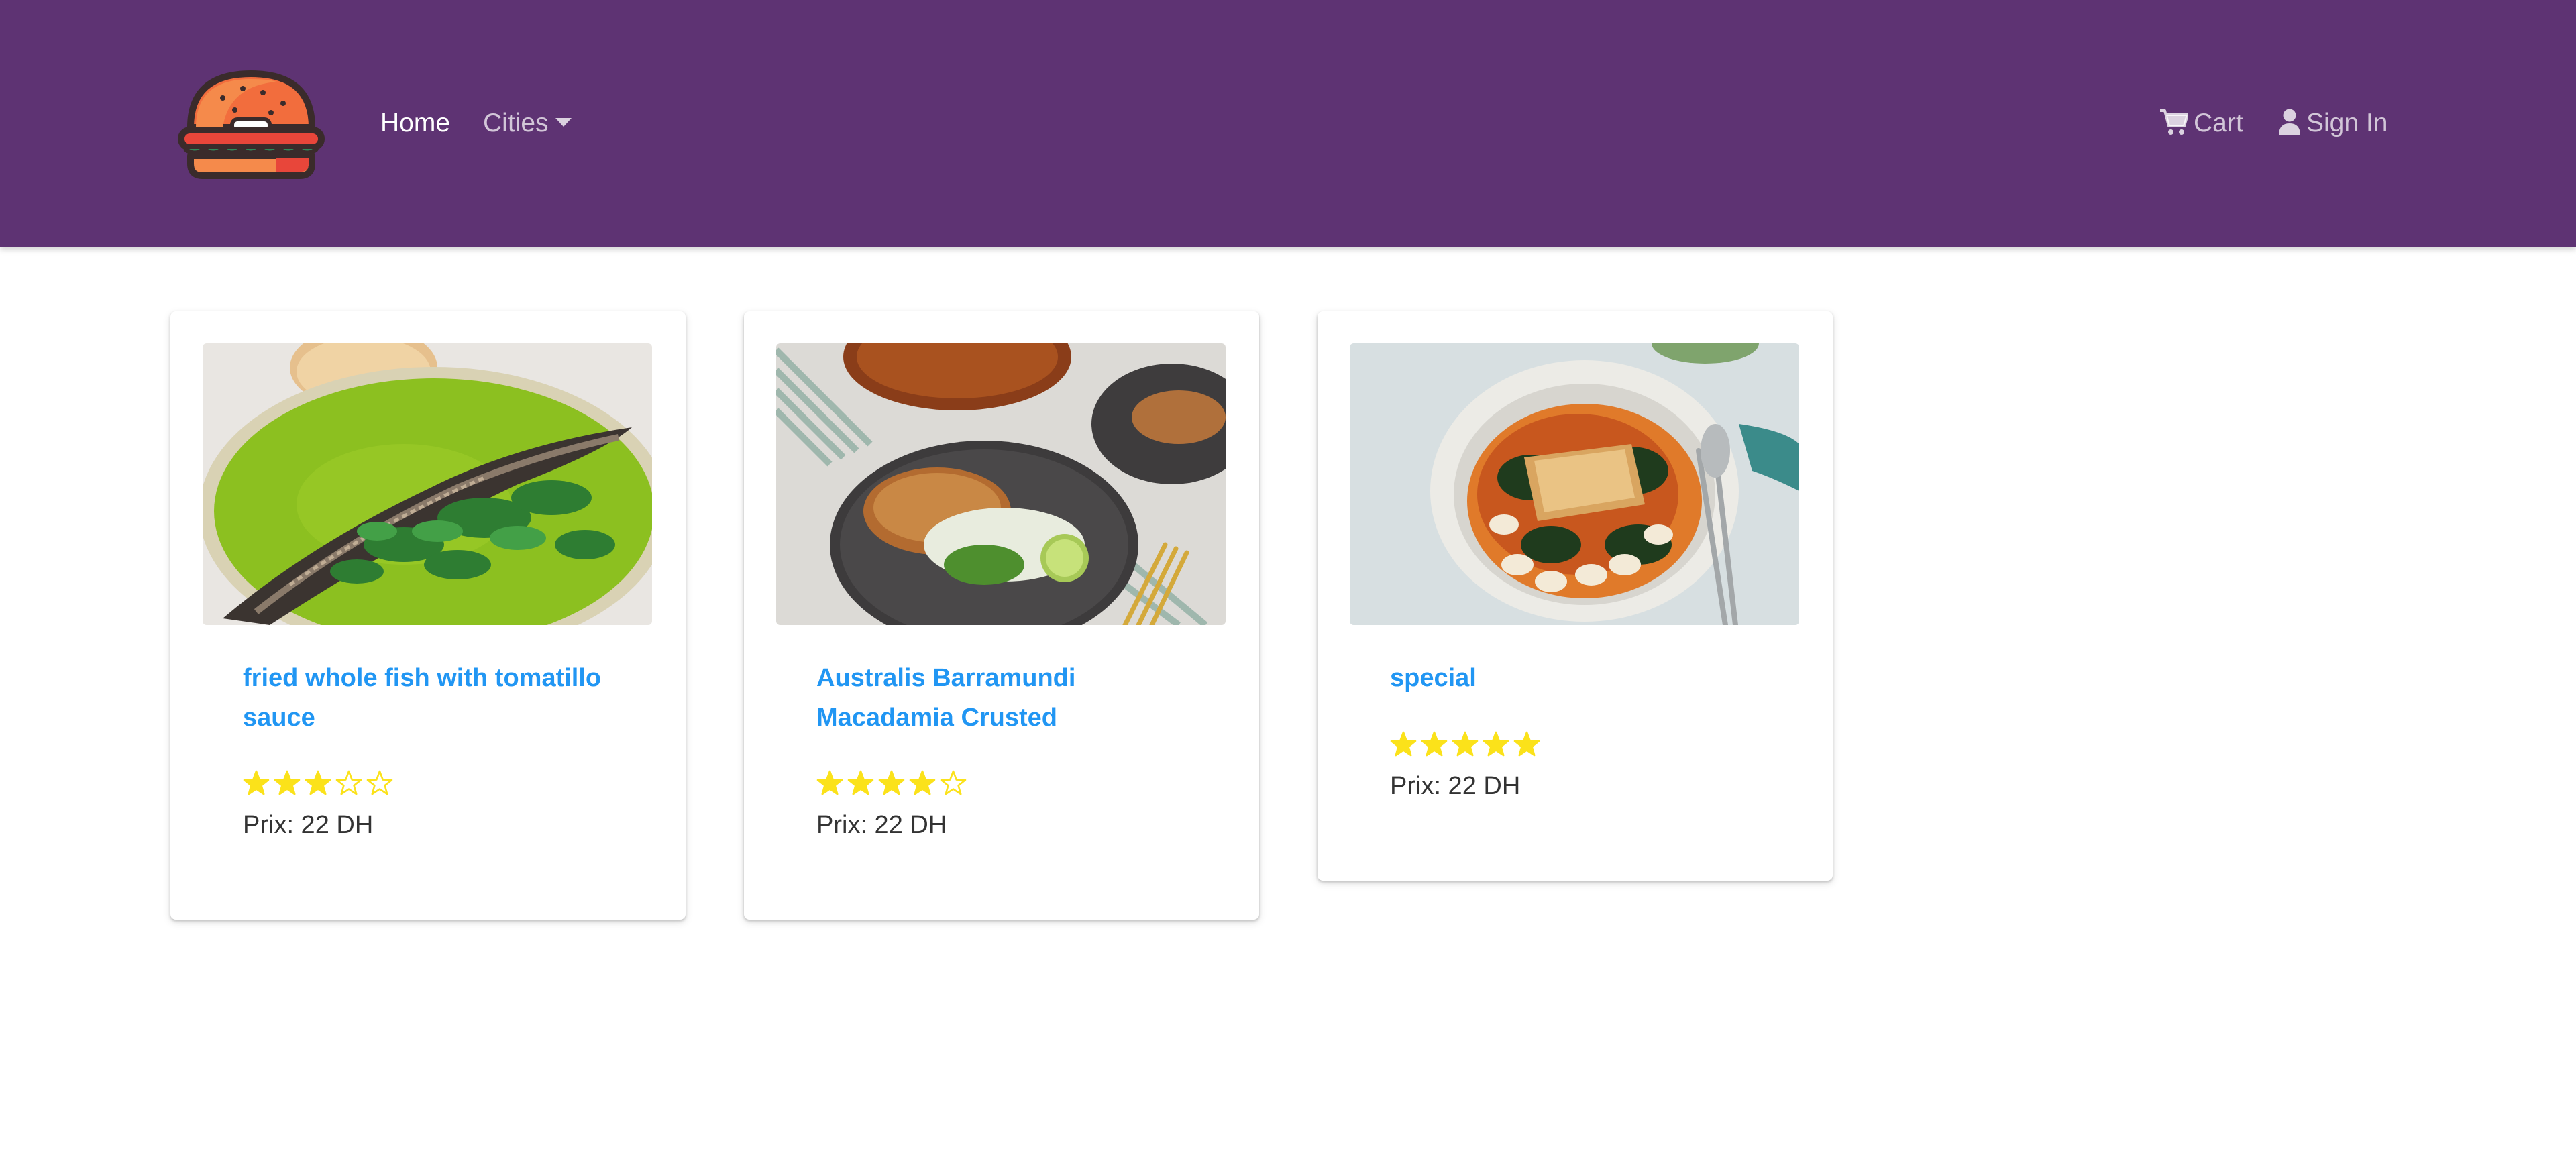 The width and height of the screenshot is (2576, 1161). I want to click on nav-home-link: Home, so click(415, 123).